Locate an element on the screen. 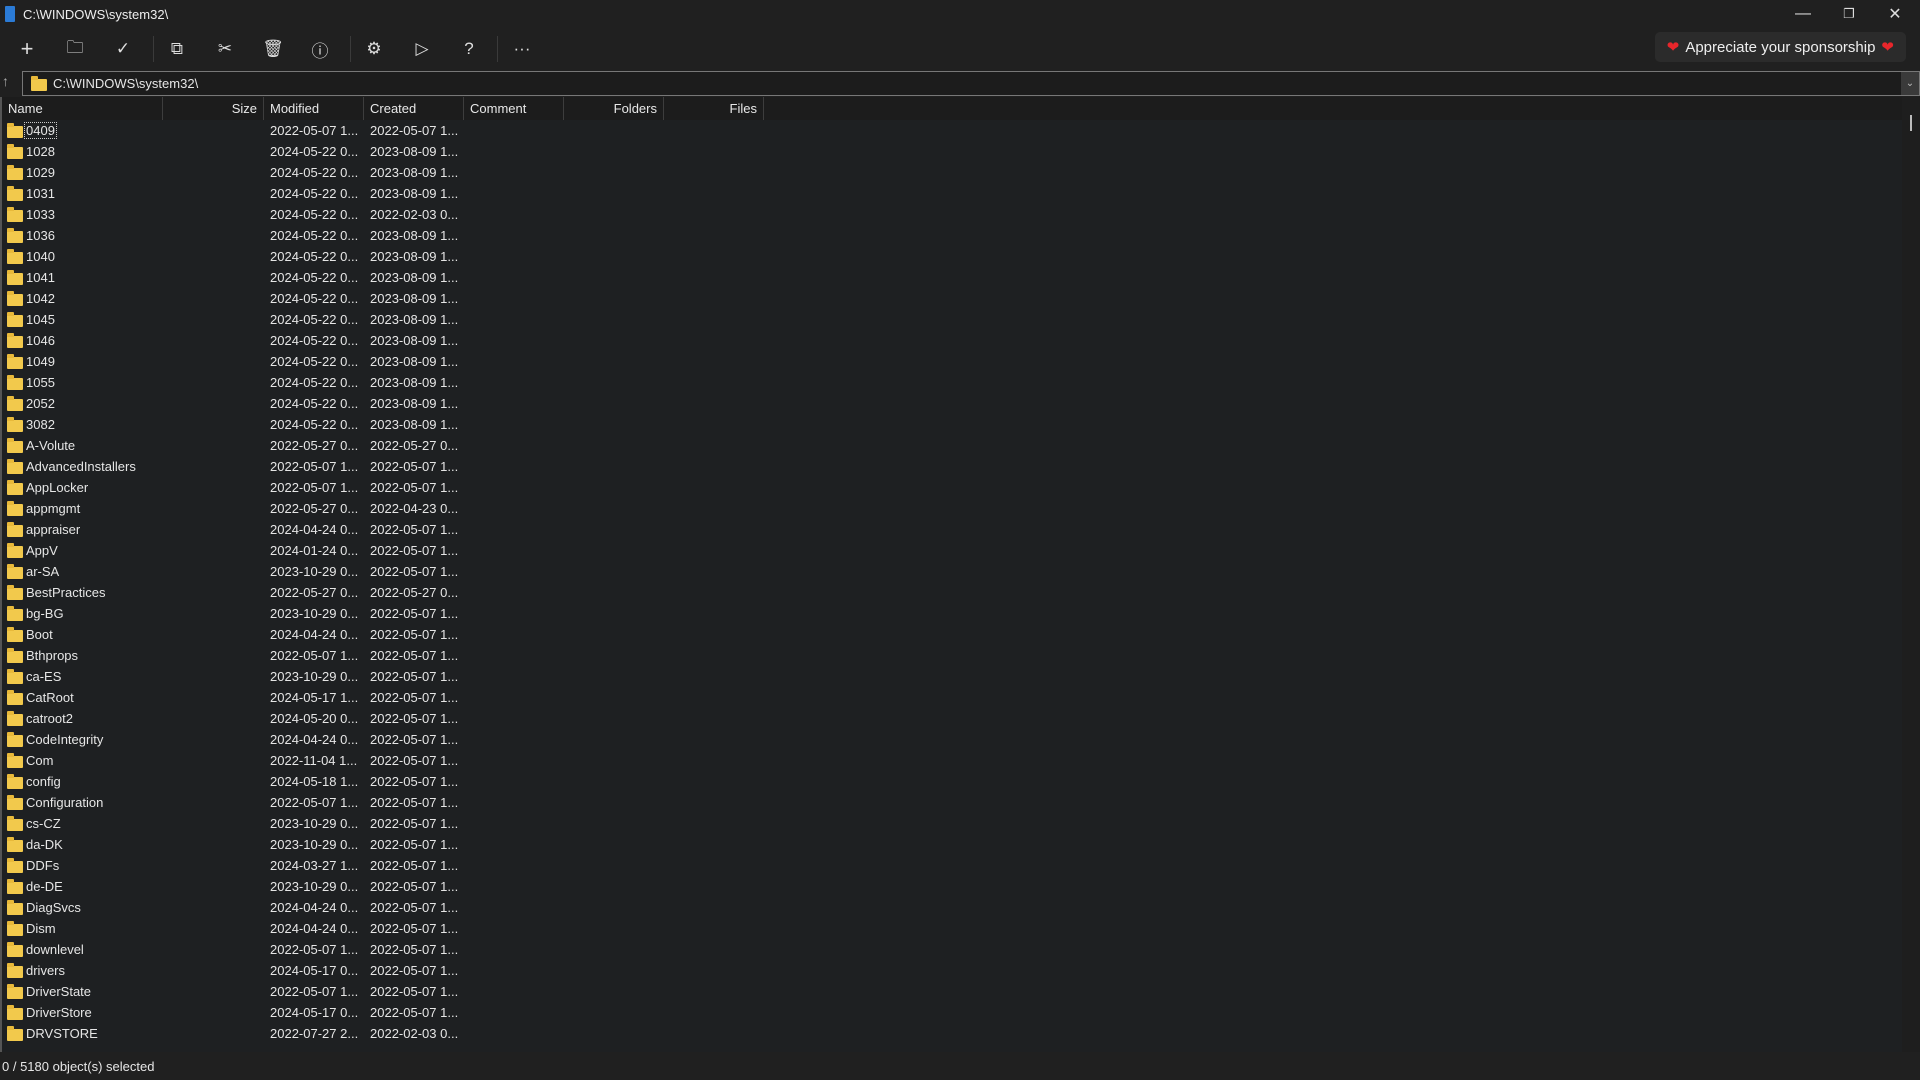 This screenshot has width=1920, height=1080. name-cell: DDFs is located at coordinates (82, 865).